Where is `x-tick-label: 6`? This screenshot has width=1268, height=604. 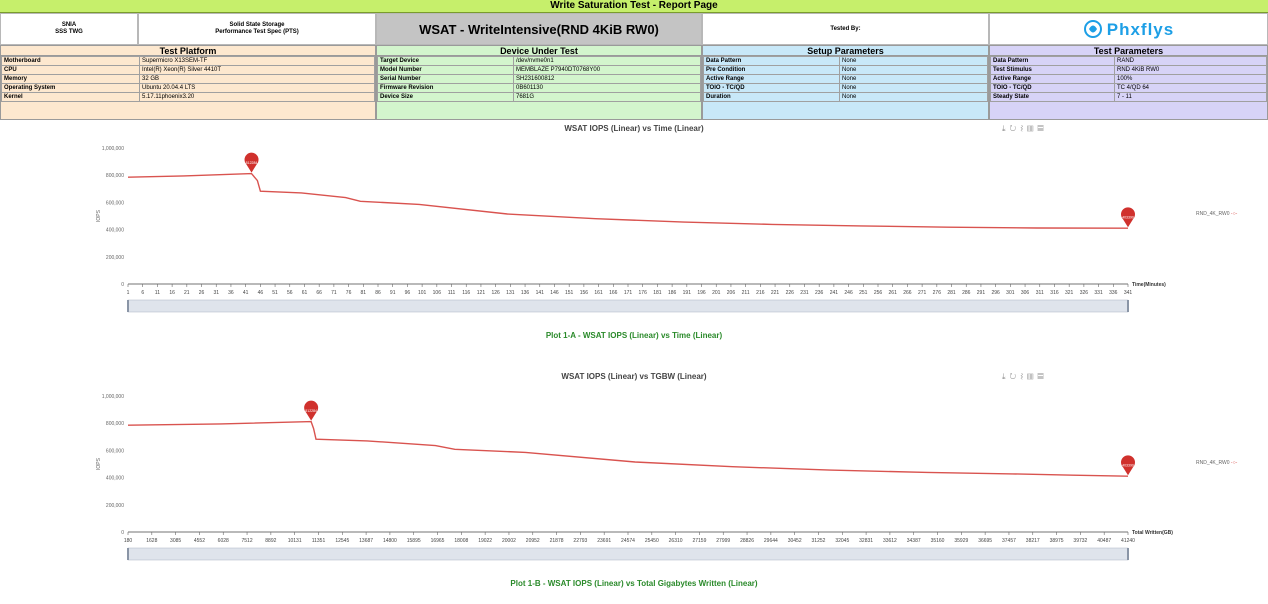 x-tick-label: 6 is located at coordinates (142, 293).